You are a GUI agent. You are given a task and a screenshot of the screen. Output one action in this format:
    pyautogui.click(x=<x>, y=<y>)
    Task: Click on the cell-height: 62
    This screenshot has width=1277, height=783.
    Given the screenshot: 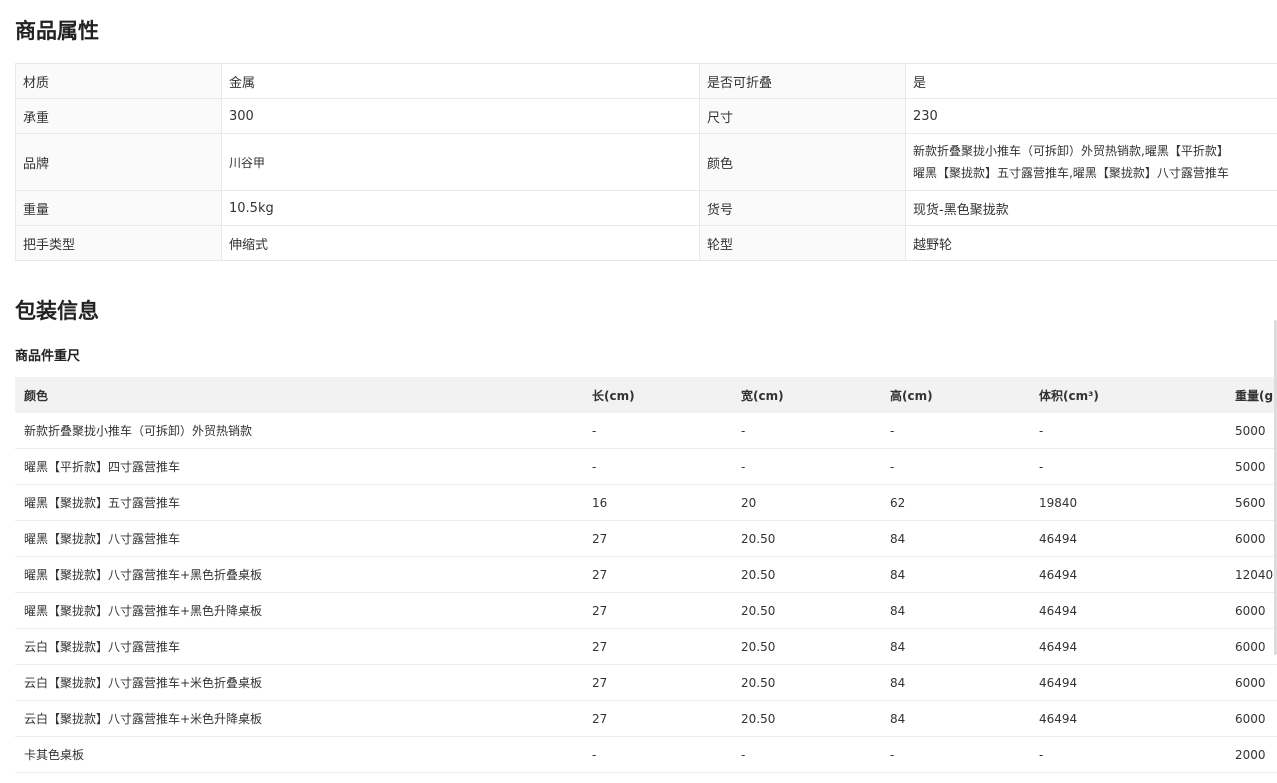 What is the action you would take?
    pyautogui.click(x=955, y=502)
    